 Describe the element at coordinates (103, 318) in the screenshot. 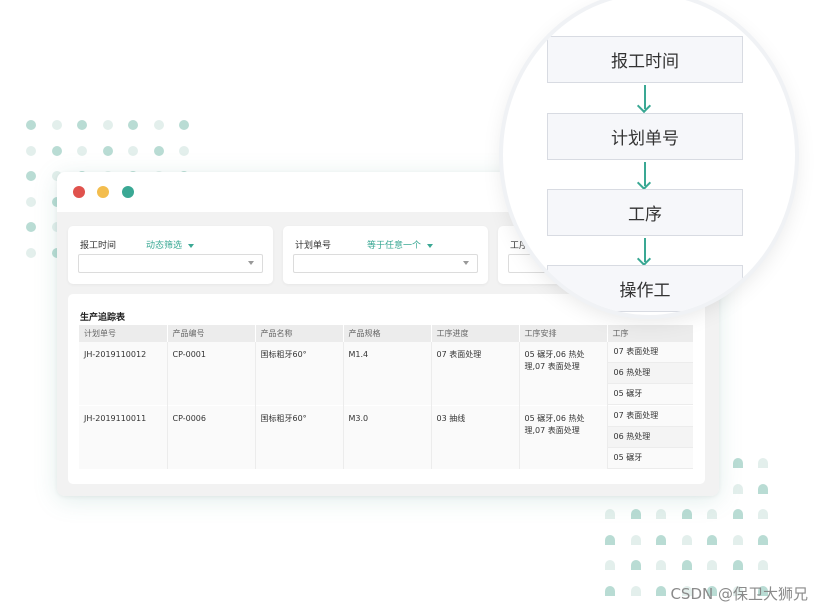

I see `table-title: 生产追踪表` at that location.